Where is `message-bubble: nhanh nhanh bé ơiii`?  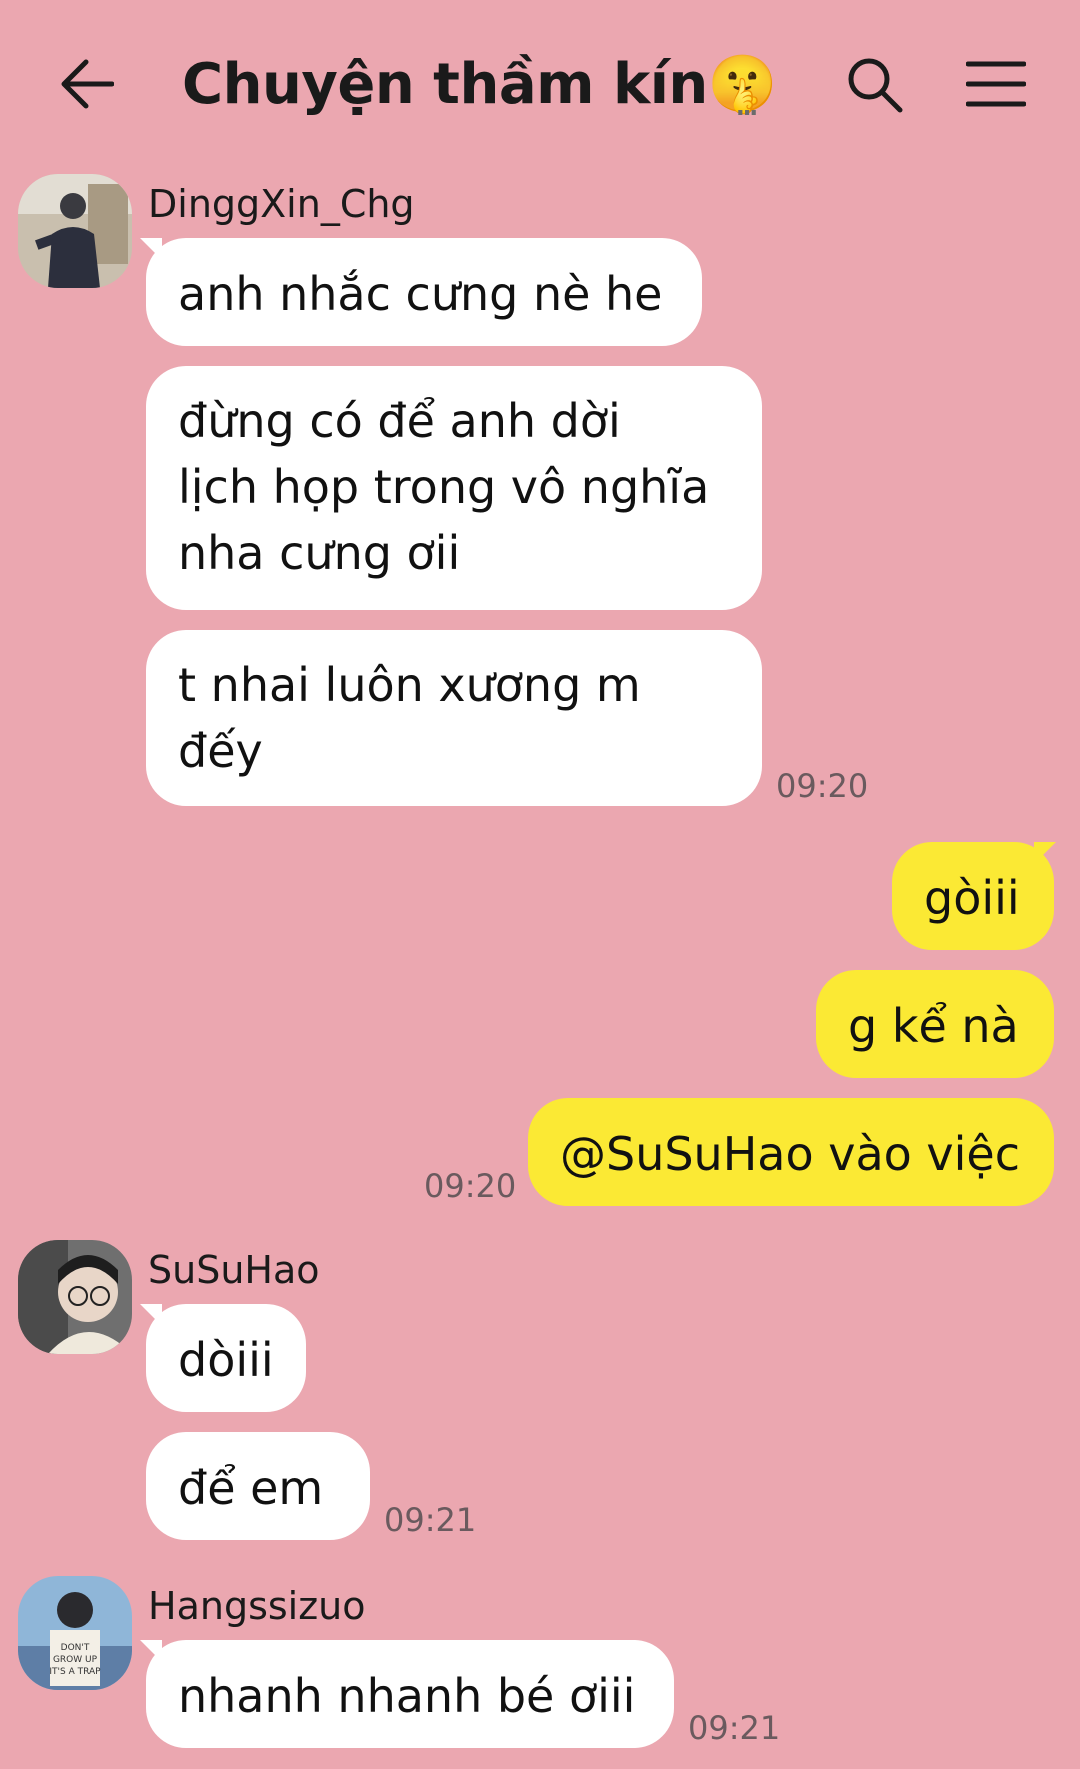 message-bubble: nhanh nhanh bé ơiii is located at coordinates (410, 1694).